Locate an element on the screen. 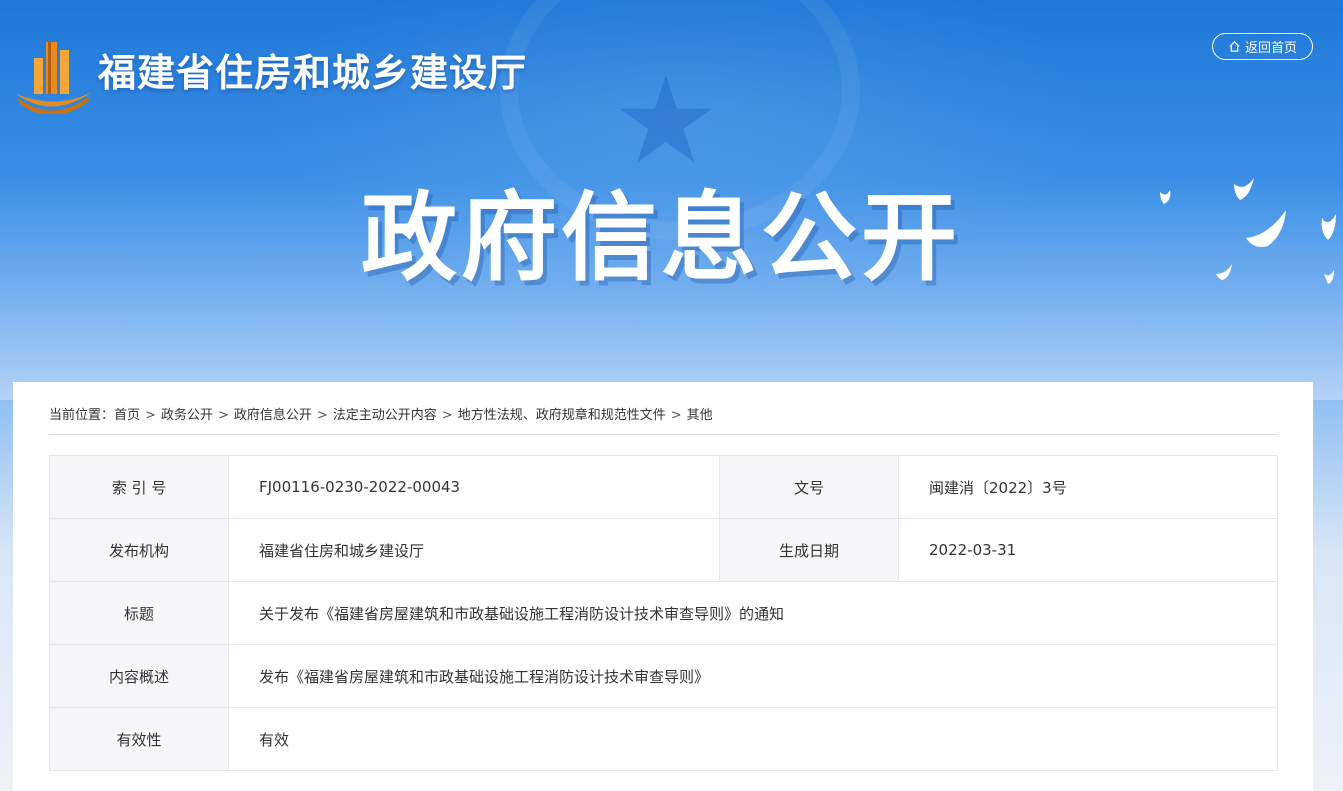 This screenshot has width=1343, height=791. table-row: 内容概述 发布《福建省房屋建筑和市政基础设施工程消防设计技术审查导则》 is located at coordinates (663, 676).